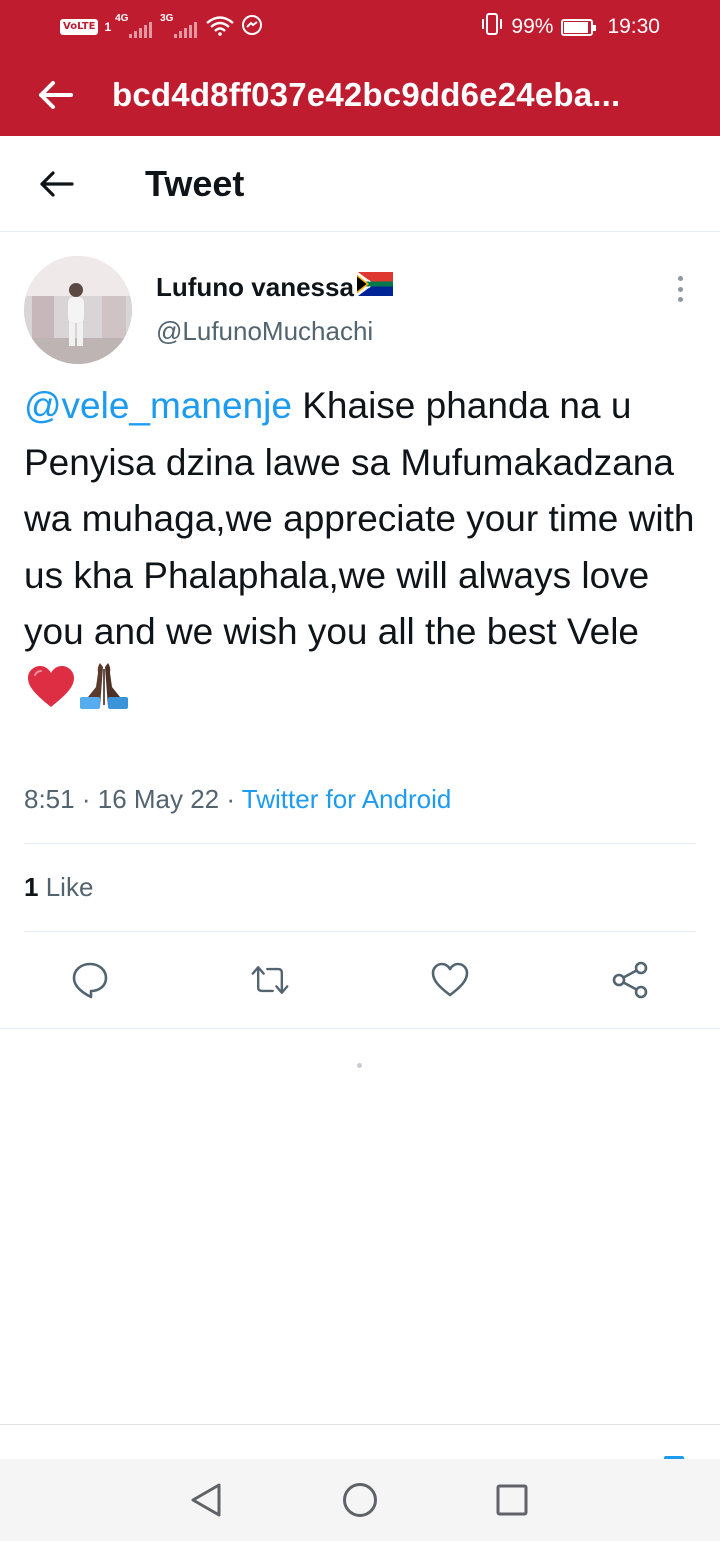  Describe the element at coordinates (264, 331) in the screenshot. I see `user-handle: @LufunoMuchachi` at that location.